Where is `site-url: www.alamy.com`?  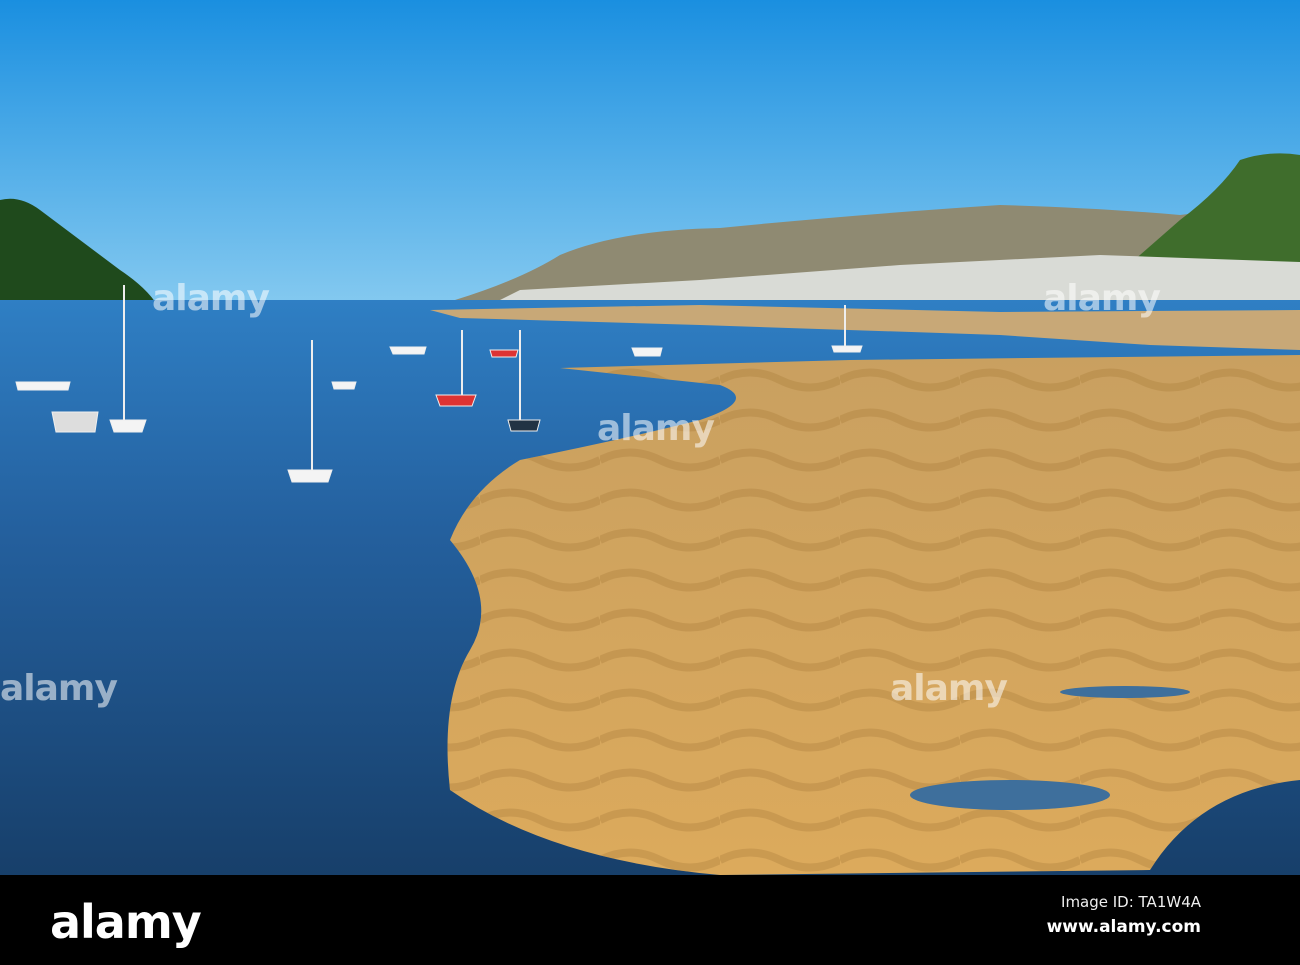 site-url: www.alamy.com is located at coordinates (1123, 927).